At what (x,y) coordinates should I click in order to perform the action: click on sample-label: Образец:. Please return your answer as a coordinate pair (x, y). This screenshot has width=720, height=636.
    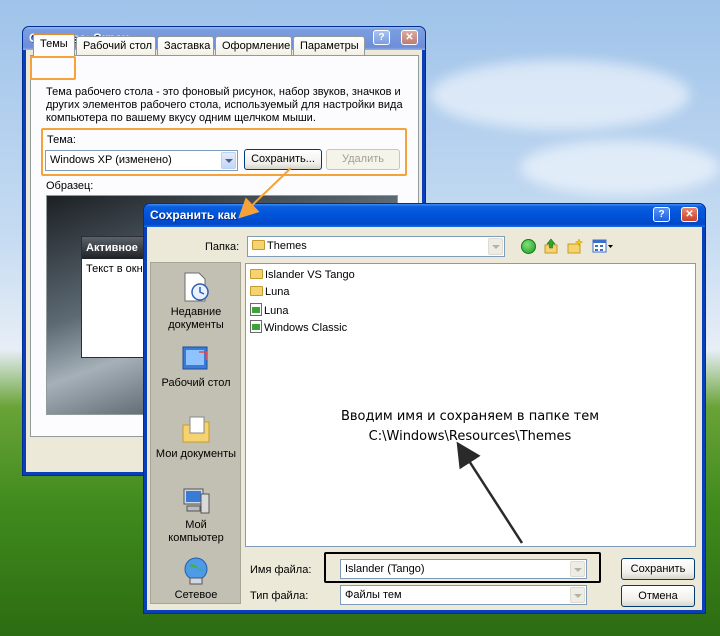
    Looking at the image, I should click on (70, 186).